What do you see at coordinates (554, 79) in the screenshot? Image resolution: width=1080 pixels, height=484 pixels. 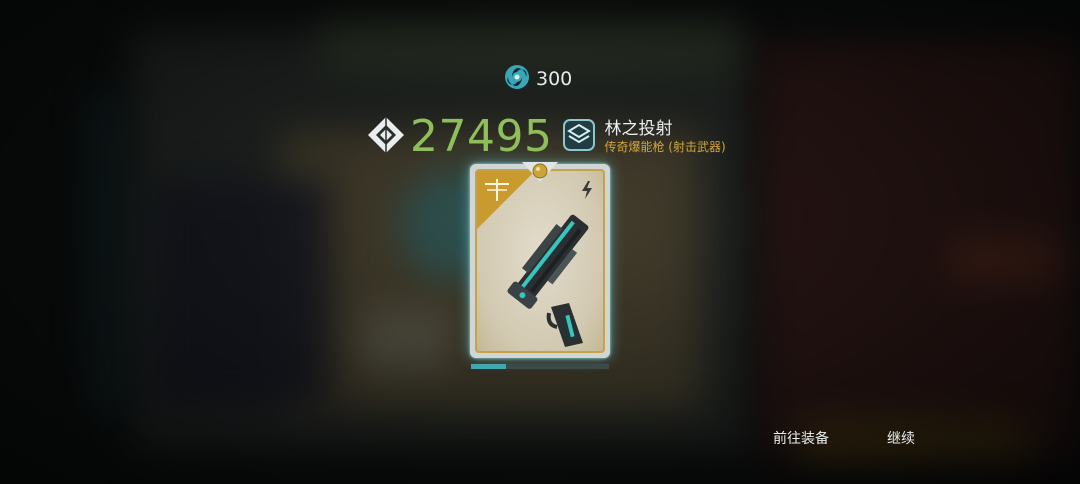 I see `currency-amount: 300` at bounding box center [554, 79].